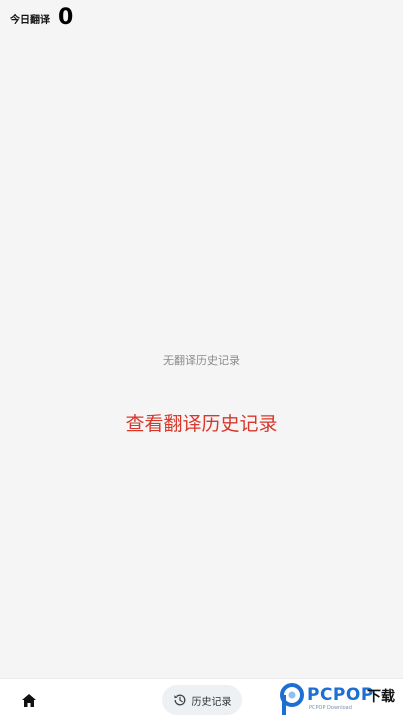 This screenshot has width=403, height=721. Describe the element at coordinates (201, 422) in the screenshot. I see `view-history-link: 查看翻译历史记录` at that location.